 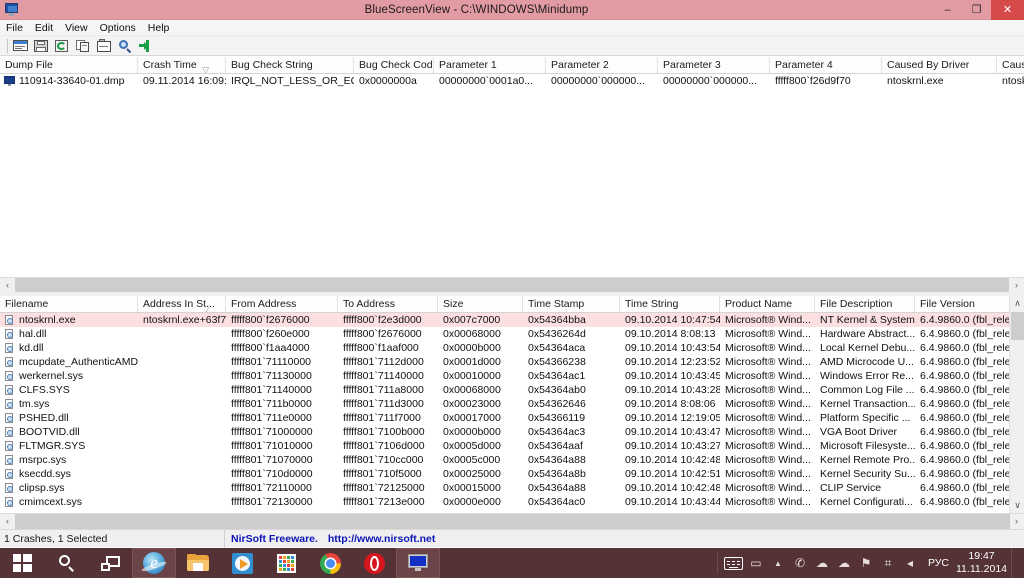 What do you see at coordinates (110, 563) in the screenshot?
I see `task-view-button` at bounding box center [110, 563].